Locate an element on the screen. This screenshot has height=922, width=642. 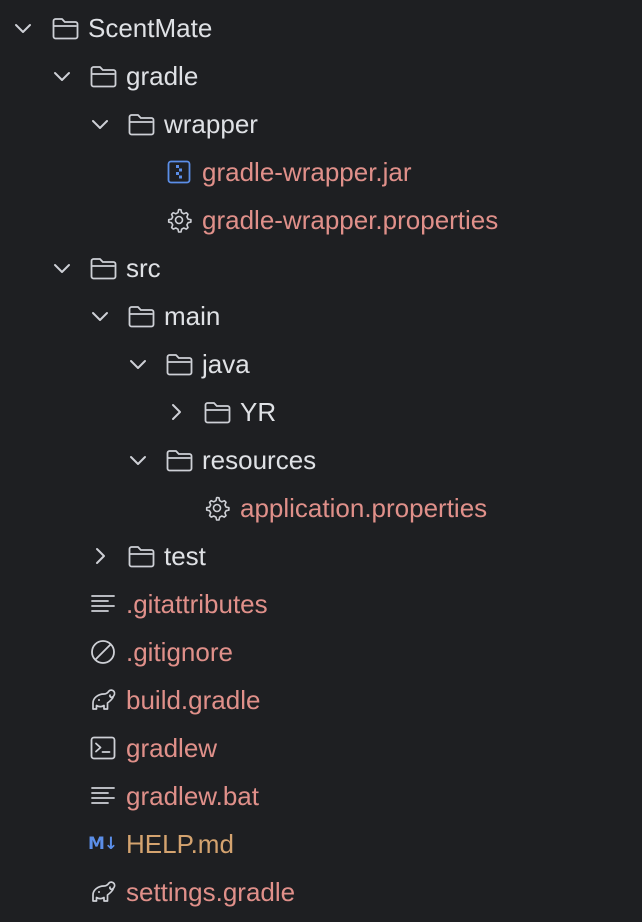
tree-node-label: gradlew.bat is located at coordinates (192, 796).